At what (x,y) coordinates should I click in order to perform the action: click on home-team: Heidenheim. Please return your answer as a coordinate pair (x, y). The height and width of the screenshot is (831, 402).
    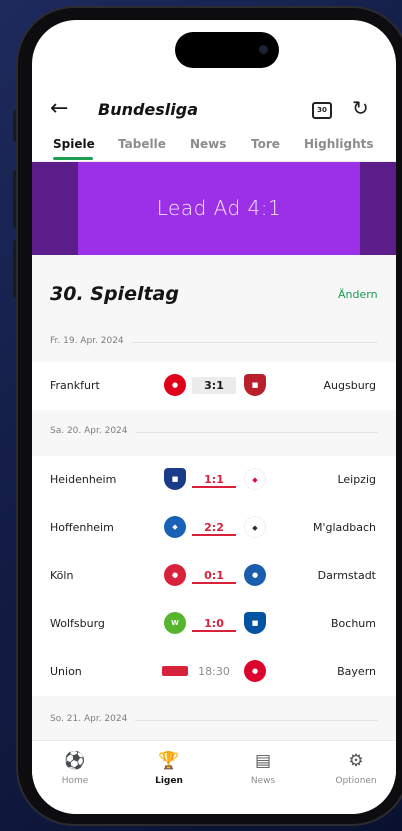
    Looking at the image, I should click on (83, 479).